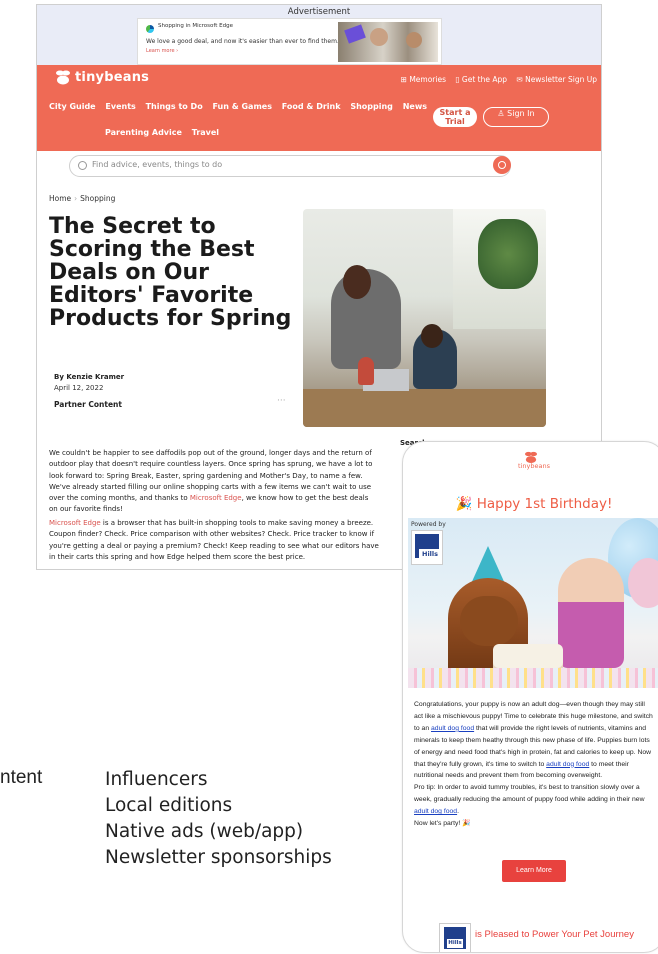 The height and width of the screenshot is (954, 658). I want to click on site-logo: tinybeans, so click(112, 77).